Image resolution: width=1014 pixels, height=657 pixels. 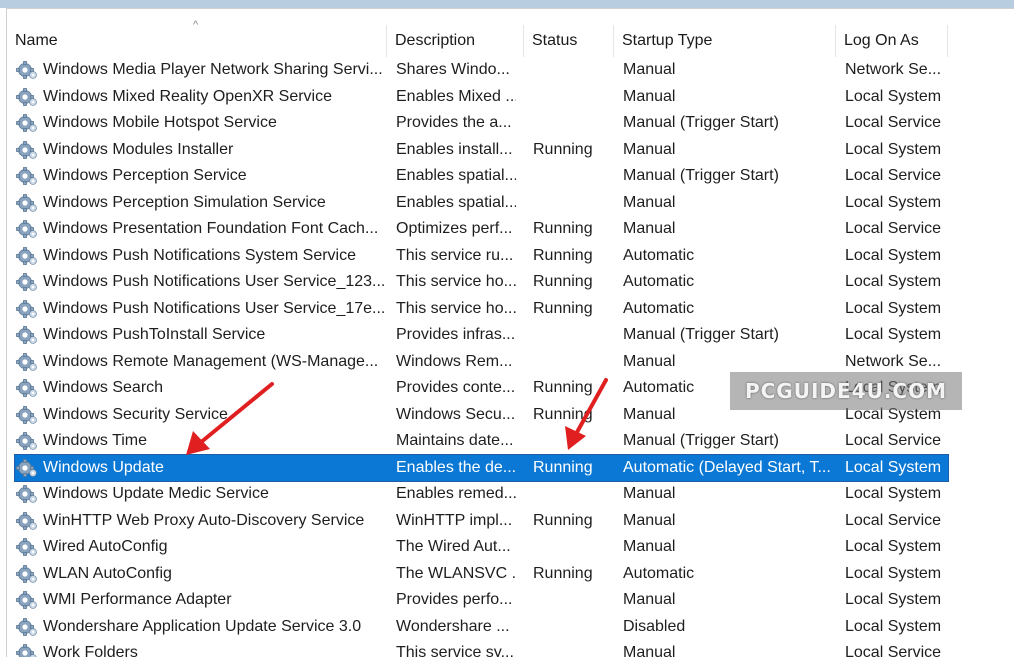 I want to click on service-startup-type: Disabled, so click(x=654, y=626).